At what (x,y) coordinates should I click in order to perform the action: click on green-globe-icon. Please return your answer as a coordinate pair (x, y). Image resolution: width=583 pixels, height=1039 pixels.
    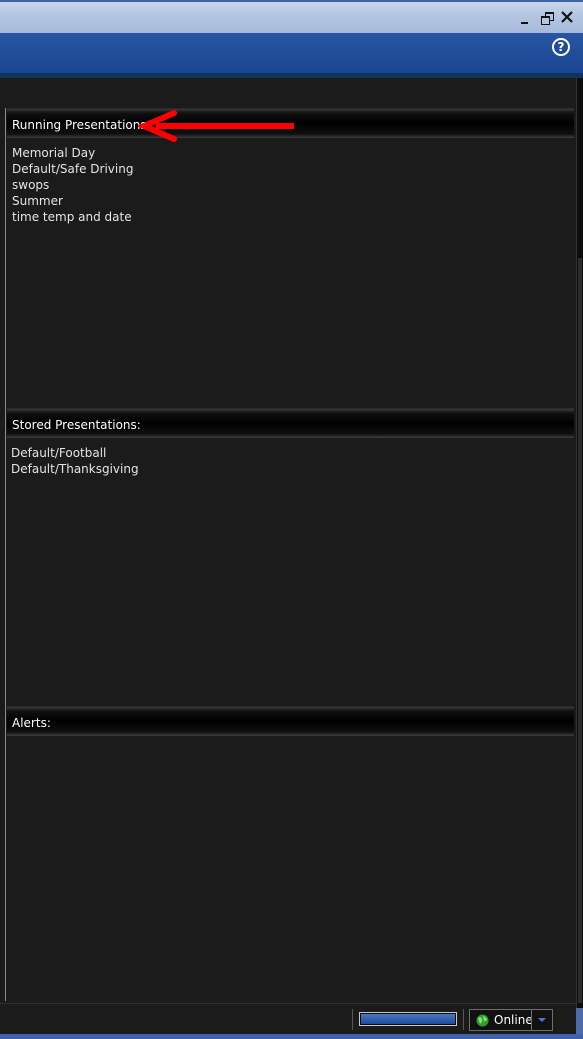
    Looking at the image, I should click on (482, 1020).